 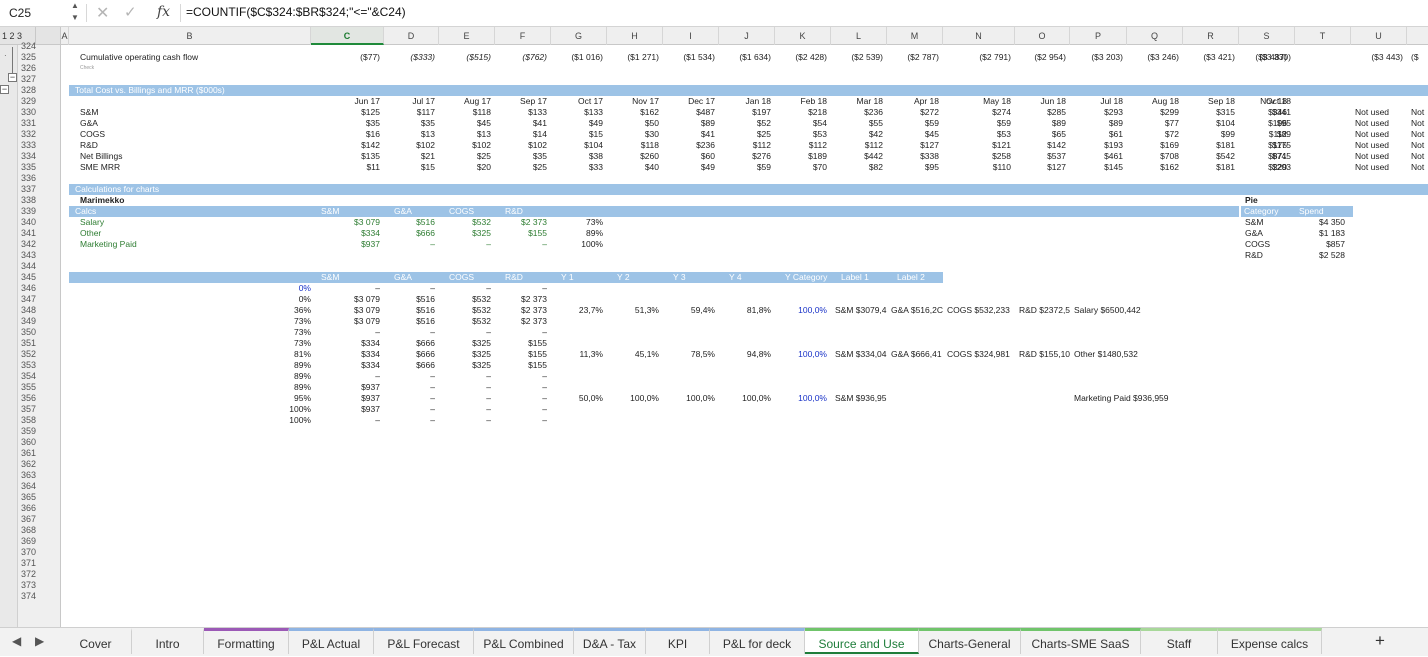 What do you see at coordinates (1096, 57) in the screenshot?
I see `cell-p325: ($3 203)` at bounding box center [1096, 57].